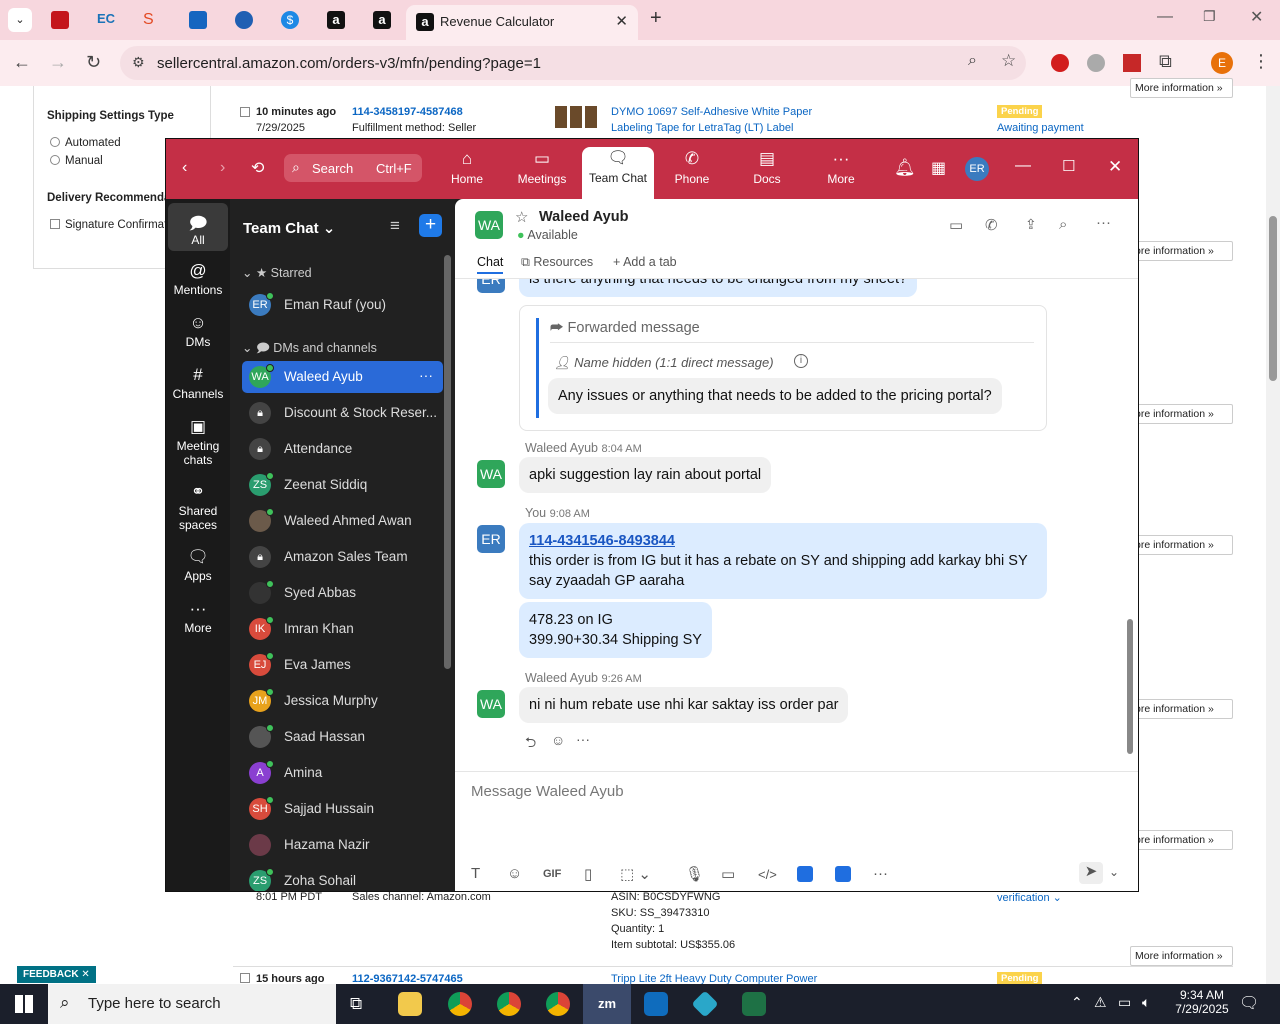  Describe the element at coordinates (447, 462) in the screenshot. I see `sidebar-scrollbar` at that location.